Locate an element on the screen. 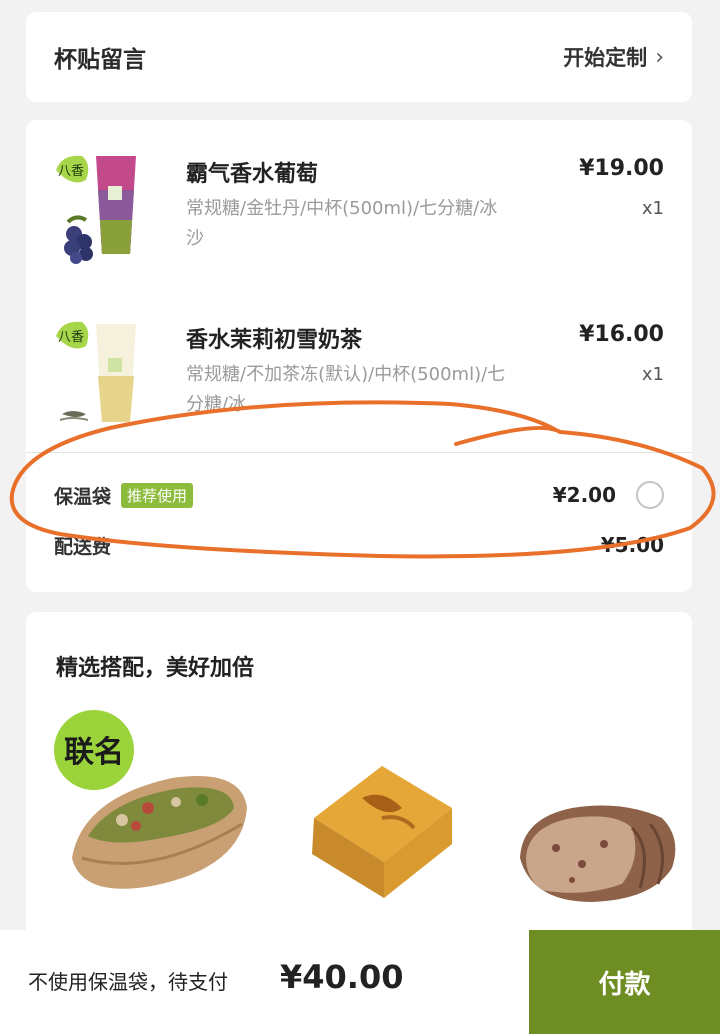 The image size is (720, 1034). insulated-bag-price: ¥2.00 is located at coordinates (584, 495).